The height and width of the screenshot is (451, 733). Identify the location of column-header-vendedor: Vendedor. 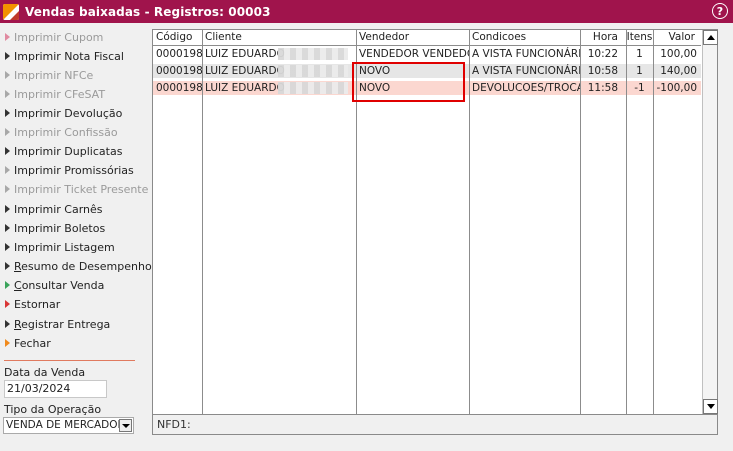
(412, 38).